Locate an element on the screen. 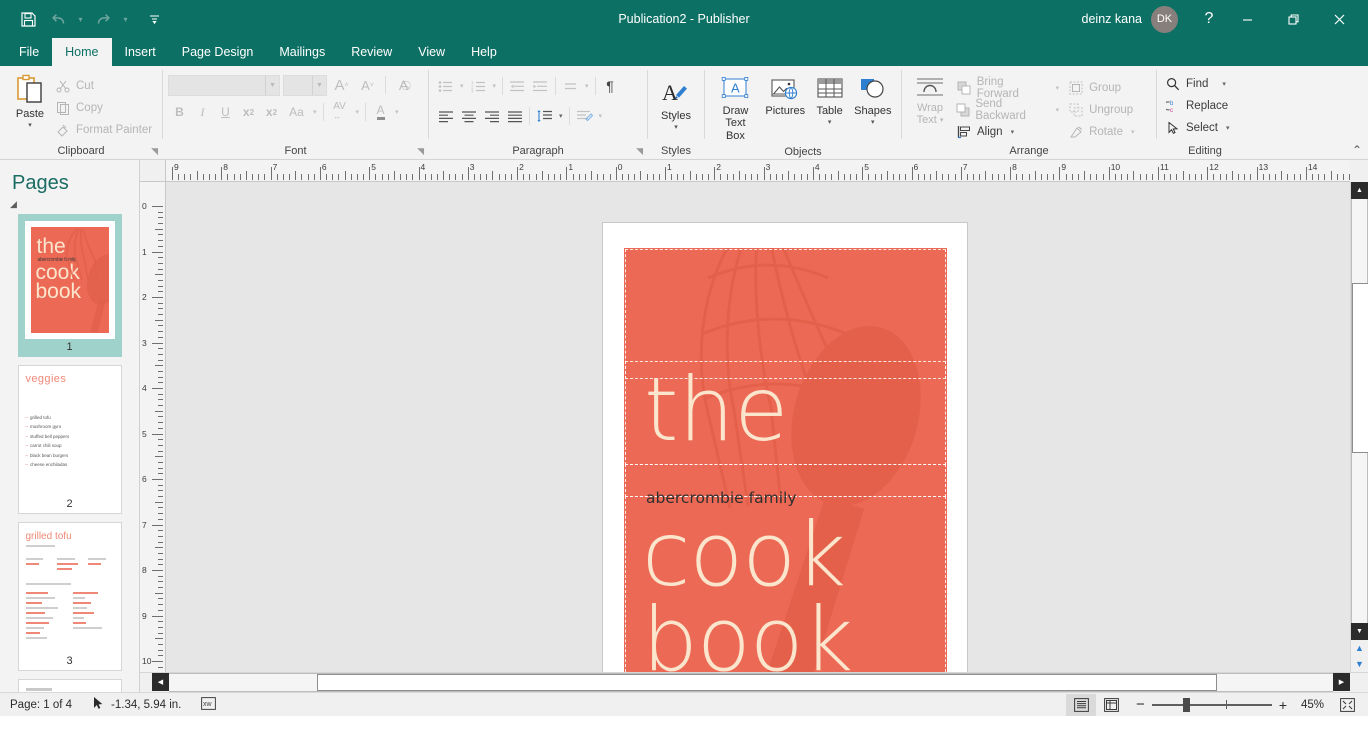  select-dropdown-icon: ▾ is located at coordinates (1228, 128).